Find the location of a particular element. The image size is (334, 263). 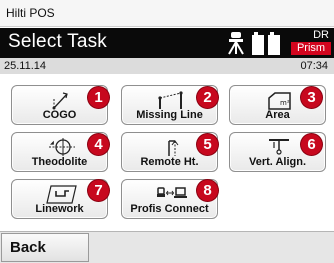

task-label: Missing Line is located at coordinates (169, 115).